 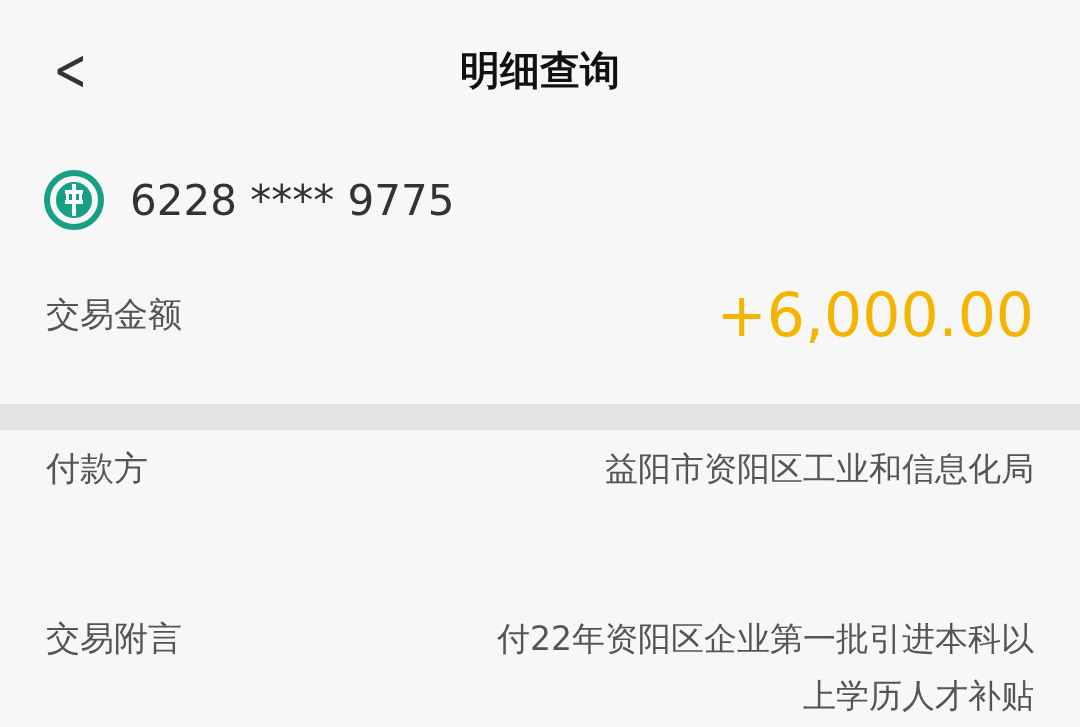 I want to click on amount-label: 交易金额, so click(x=114, y=314).